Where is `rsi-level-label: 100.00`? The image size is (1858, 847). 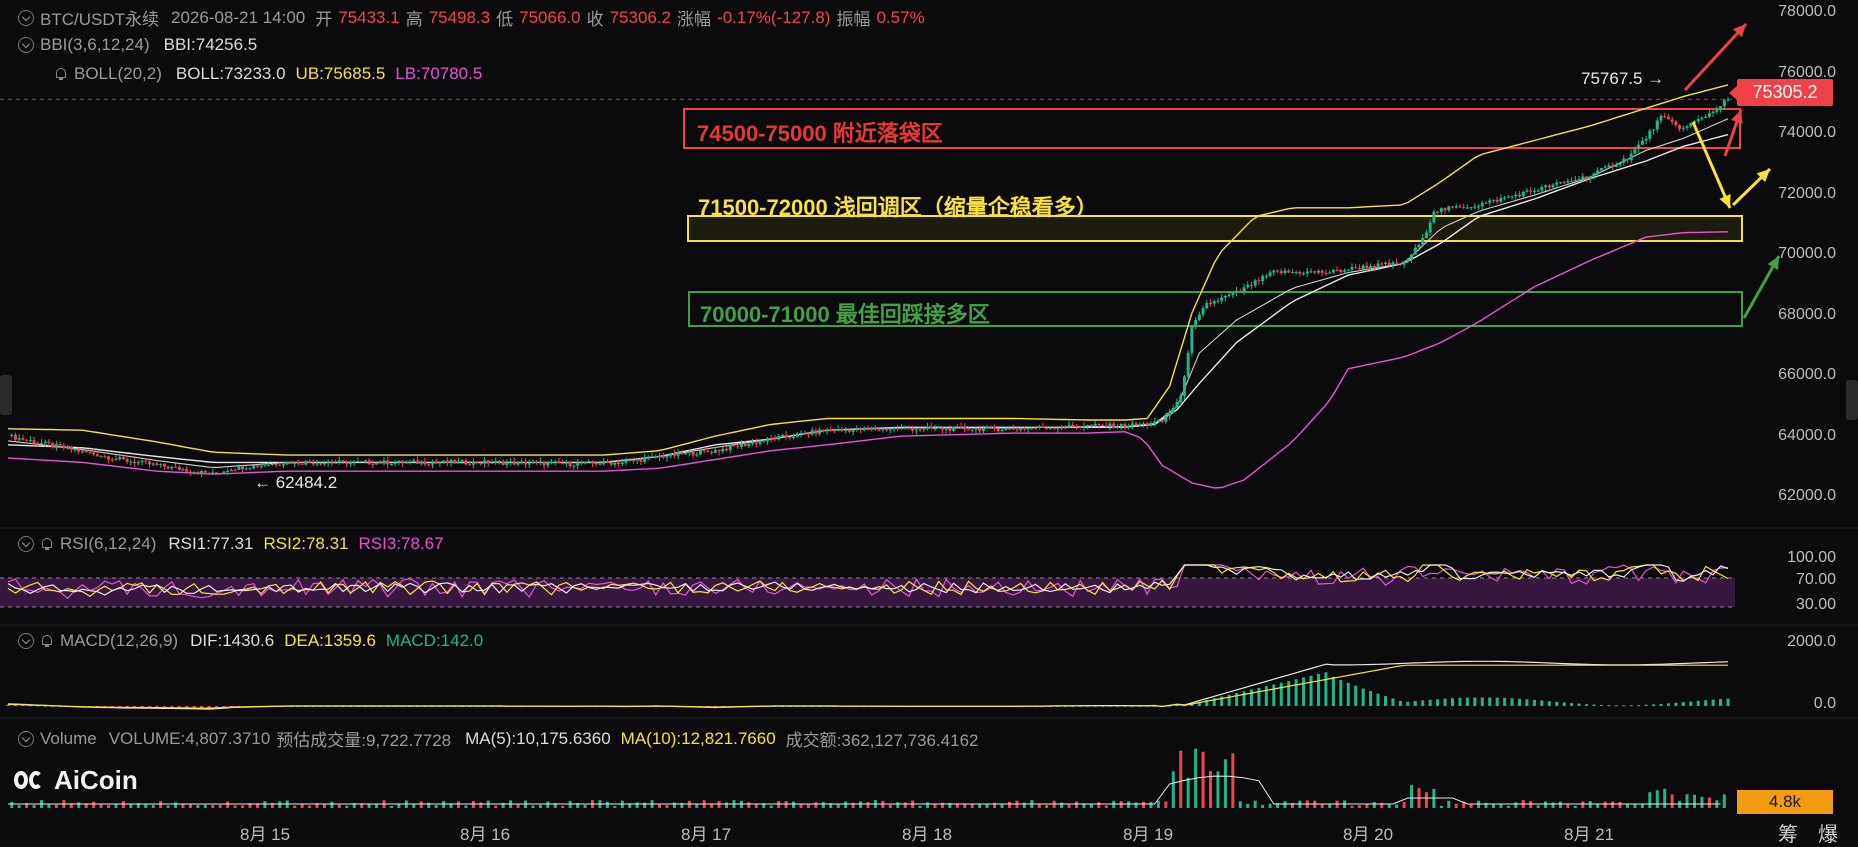 rsi-level-label: 100.00 is located at coordinates (1811, 557).